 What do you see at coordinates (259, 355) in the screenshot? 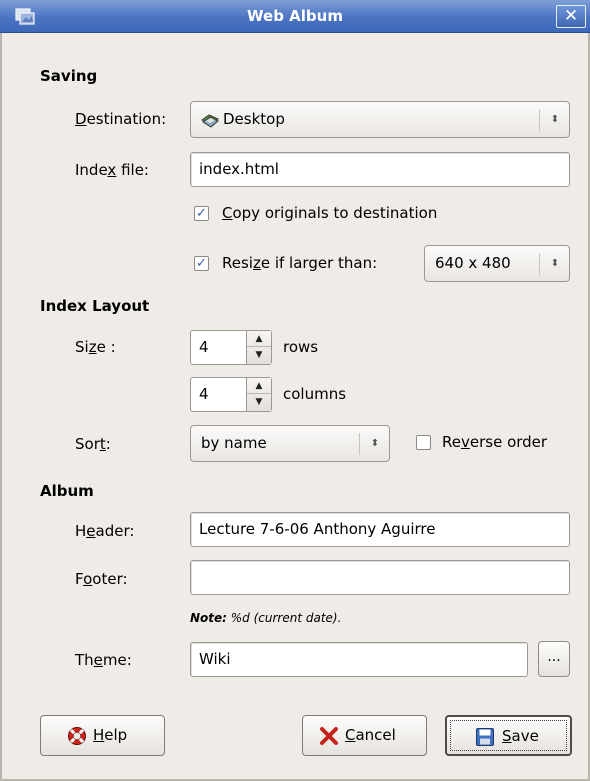
I see `rows-decrement-button: ▼` at bounding box center [259, 355].